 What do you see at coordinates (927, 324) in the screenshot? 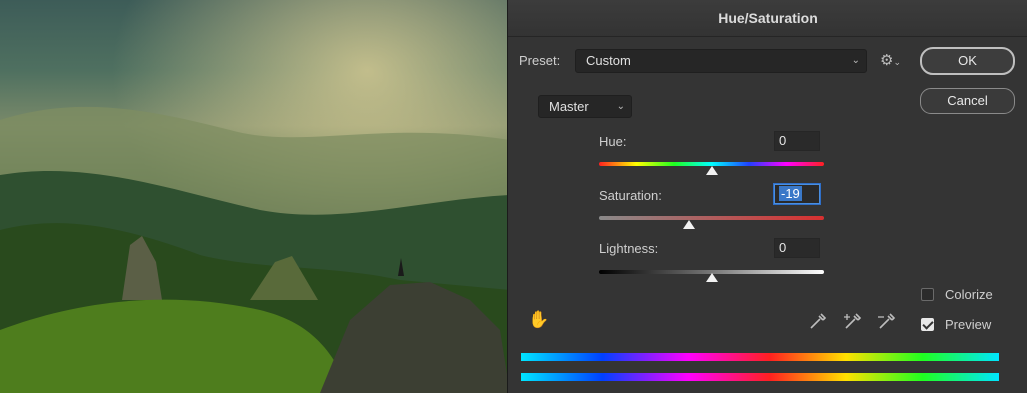
I see `preview-checkbox` at bounding box center [927, 324].